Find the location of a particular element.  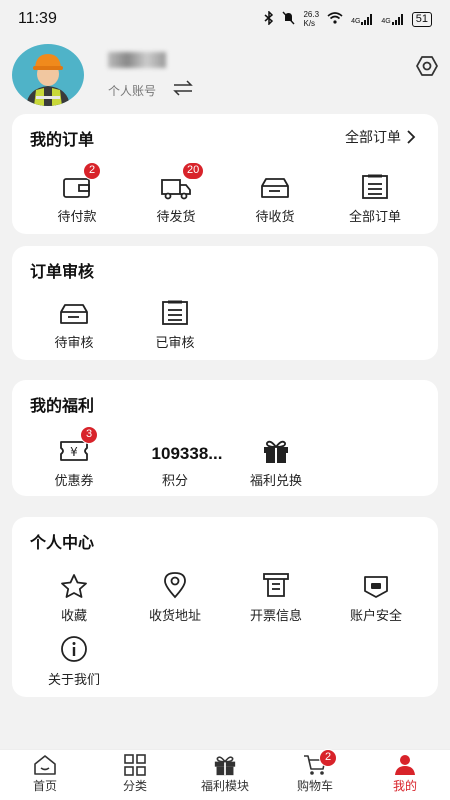

center-item-label: 收货地址 is located at coordinates (174, 615).